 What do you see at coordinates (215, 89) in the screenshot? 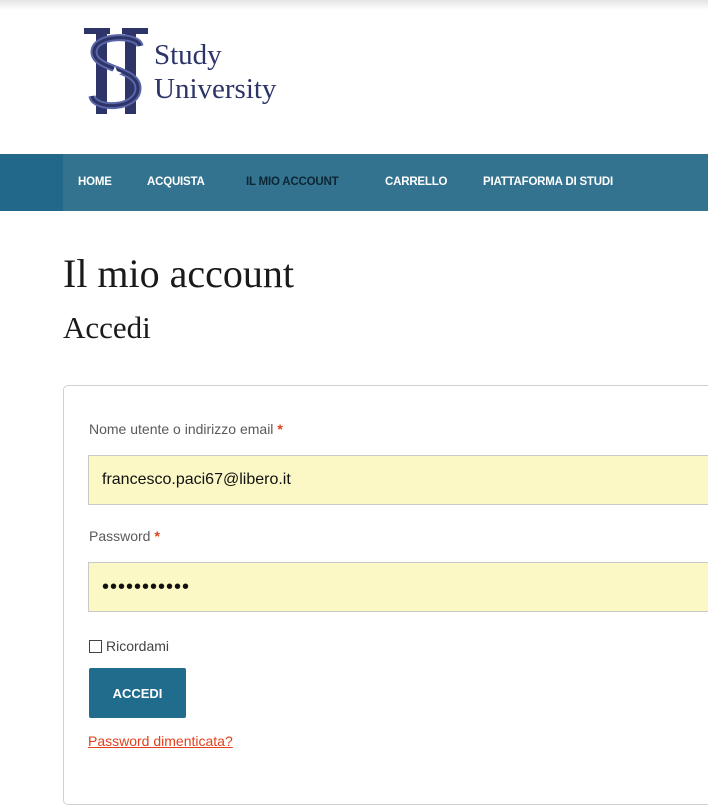
I see `logo-line-2: University` at bounding box center [215, 89].